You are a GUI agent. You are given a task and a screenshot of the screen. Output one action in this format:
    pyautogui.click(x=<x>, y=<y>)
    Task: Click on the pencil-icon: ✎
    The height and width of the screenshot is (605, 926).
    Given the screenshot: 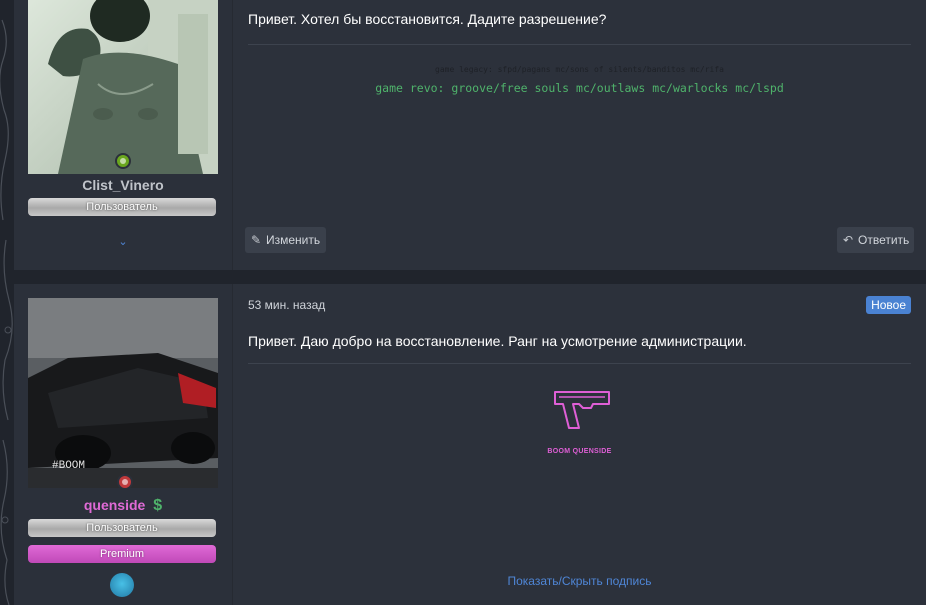 What is the action you would take?
    pyautogui.click(x=256, y=240)
    